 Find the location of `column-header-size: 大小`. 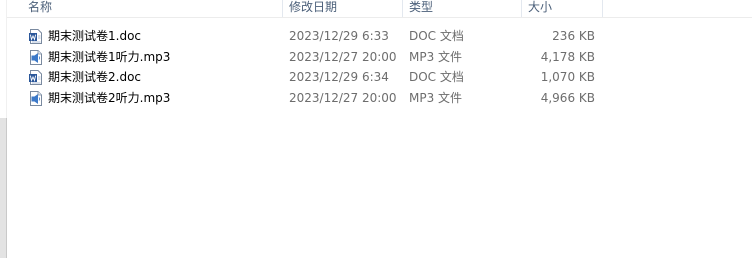

column-header-size: 大小 is located at coordinates (540, 8).